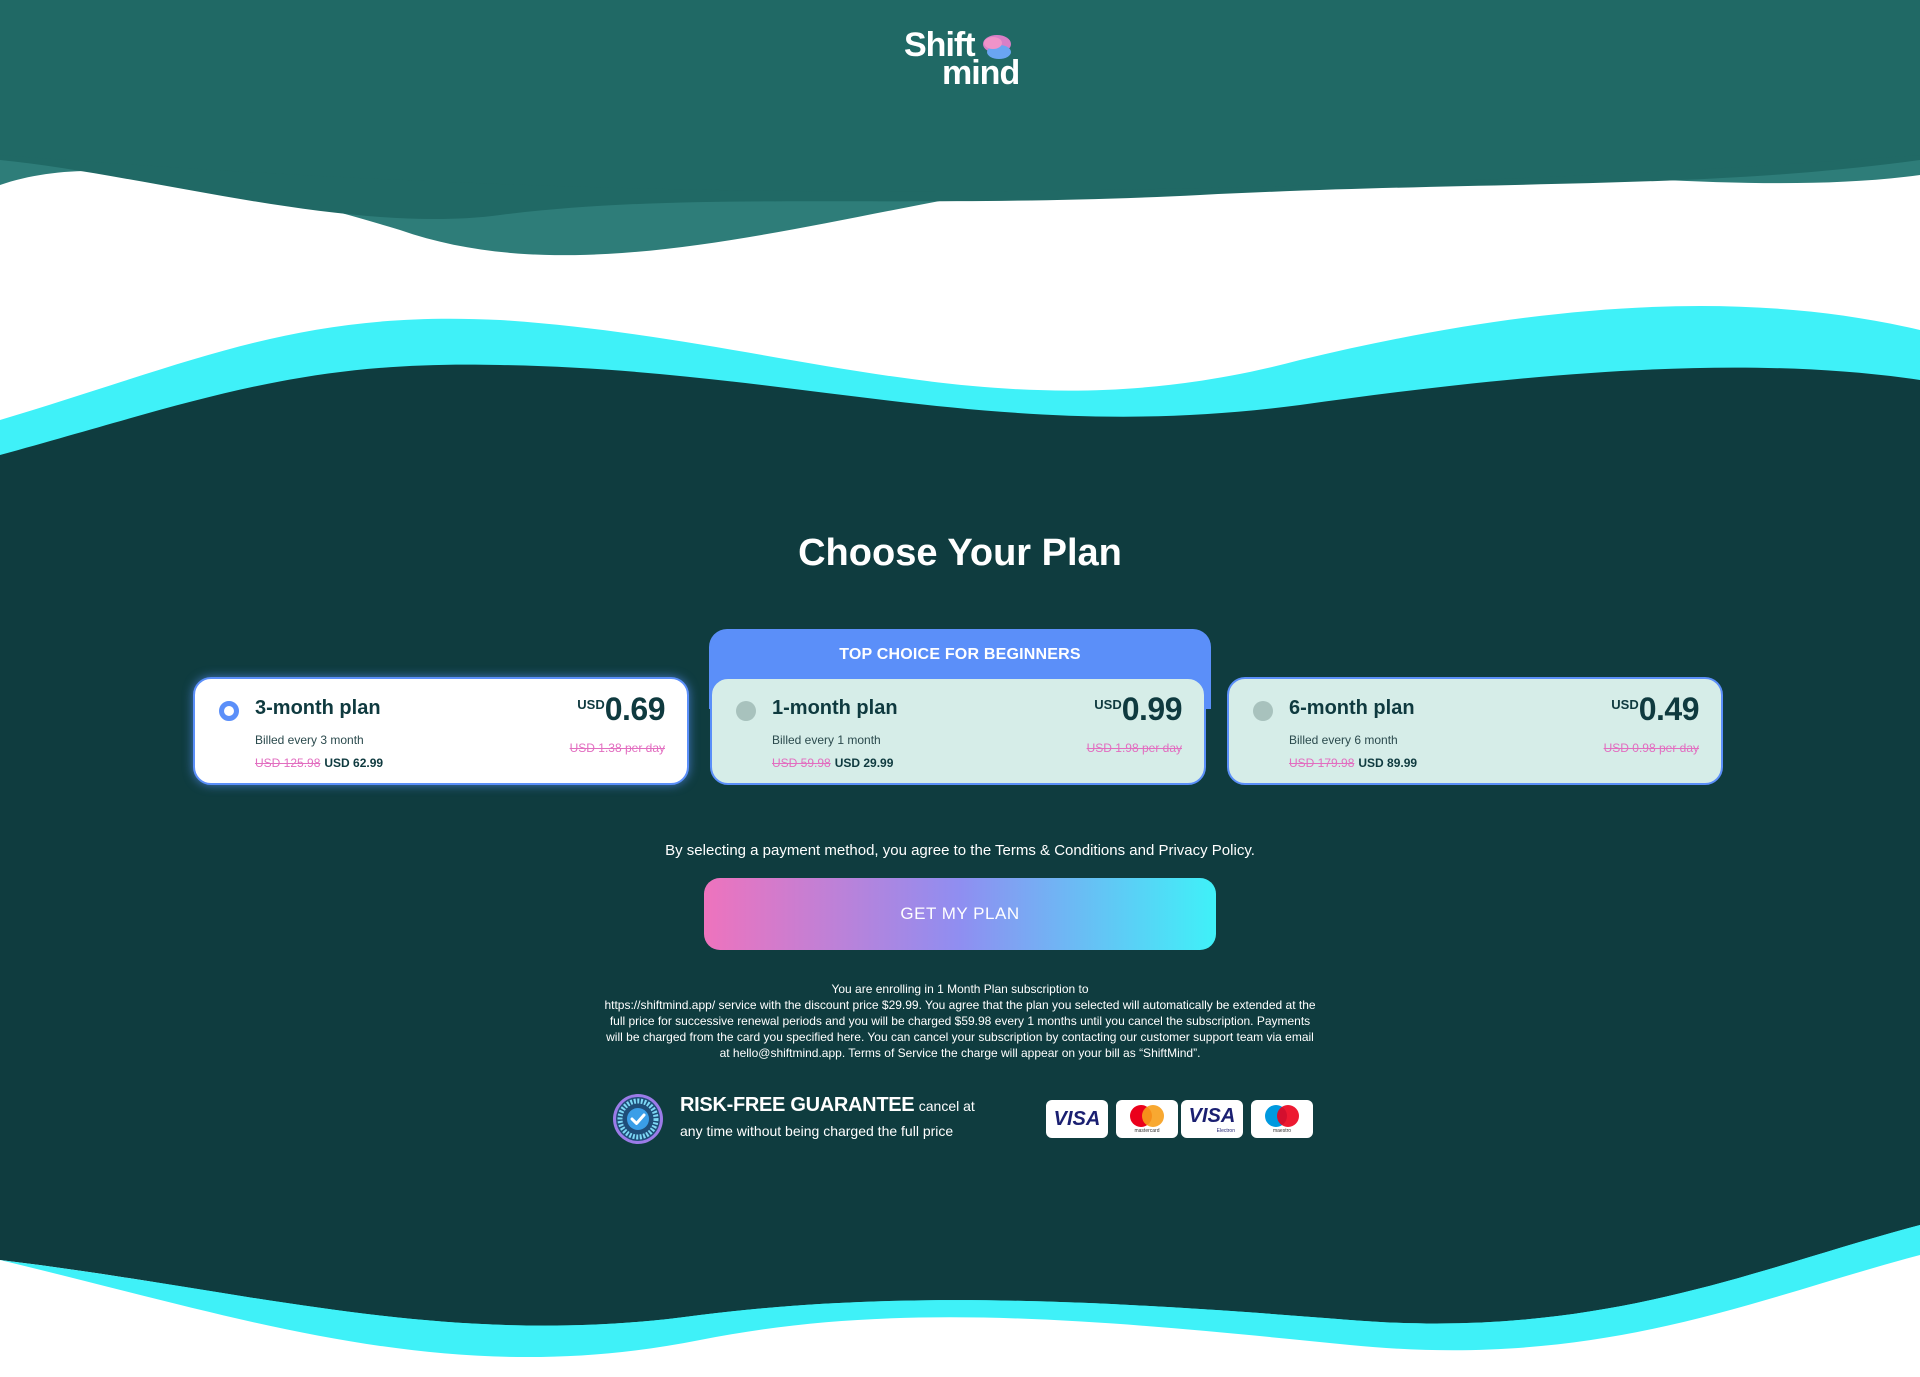 The height and width of the screenshot is (1377, 1920). I want to click on plan-old-total: USD 179.98, so click(1322, 763).